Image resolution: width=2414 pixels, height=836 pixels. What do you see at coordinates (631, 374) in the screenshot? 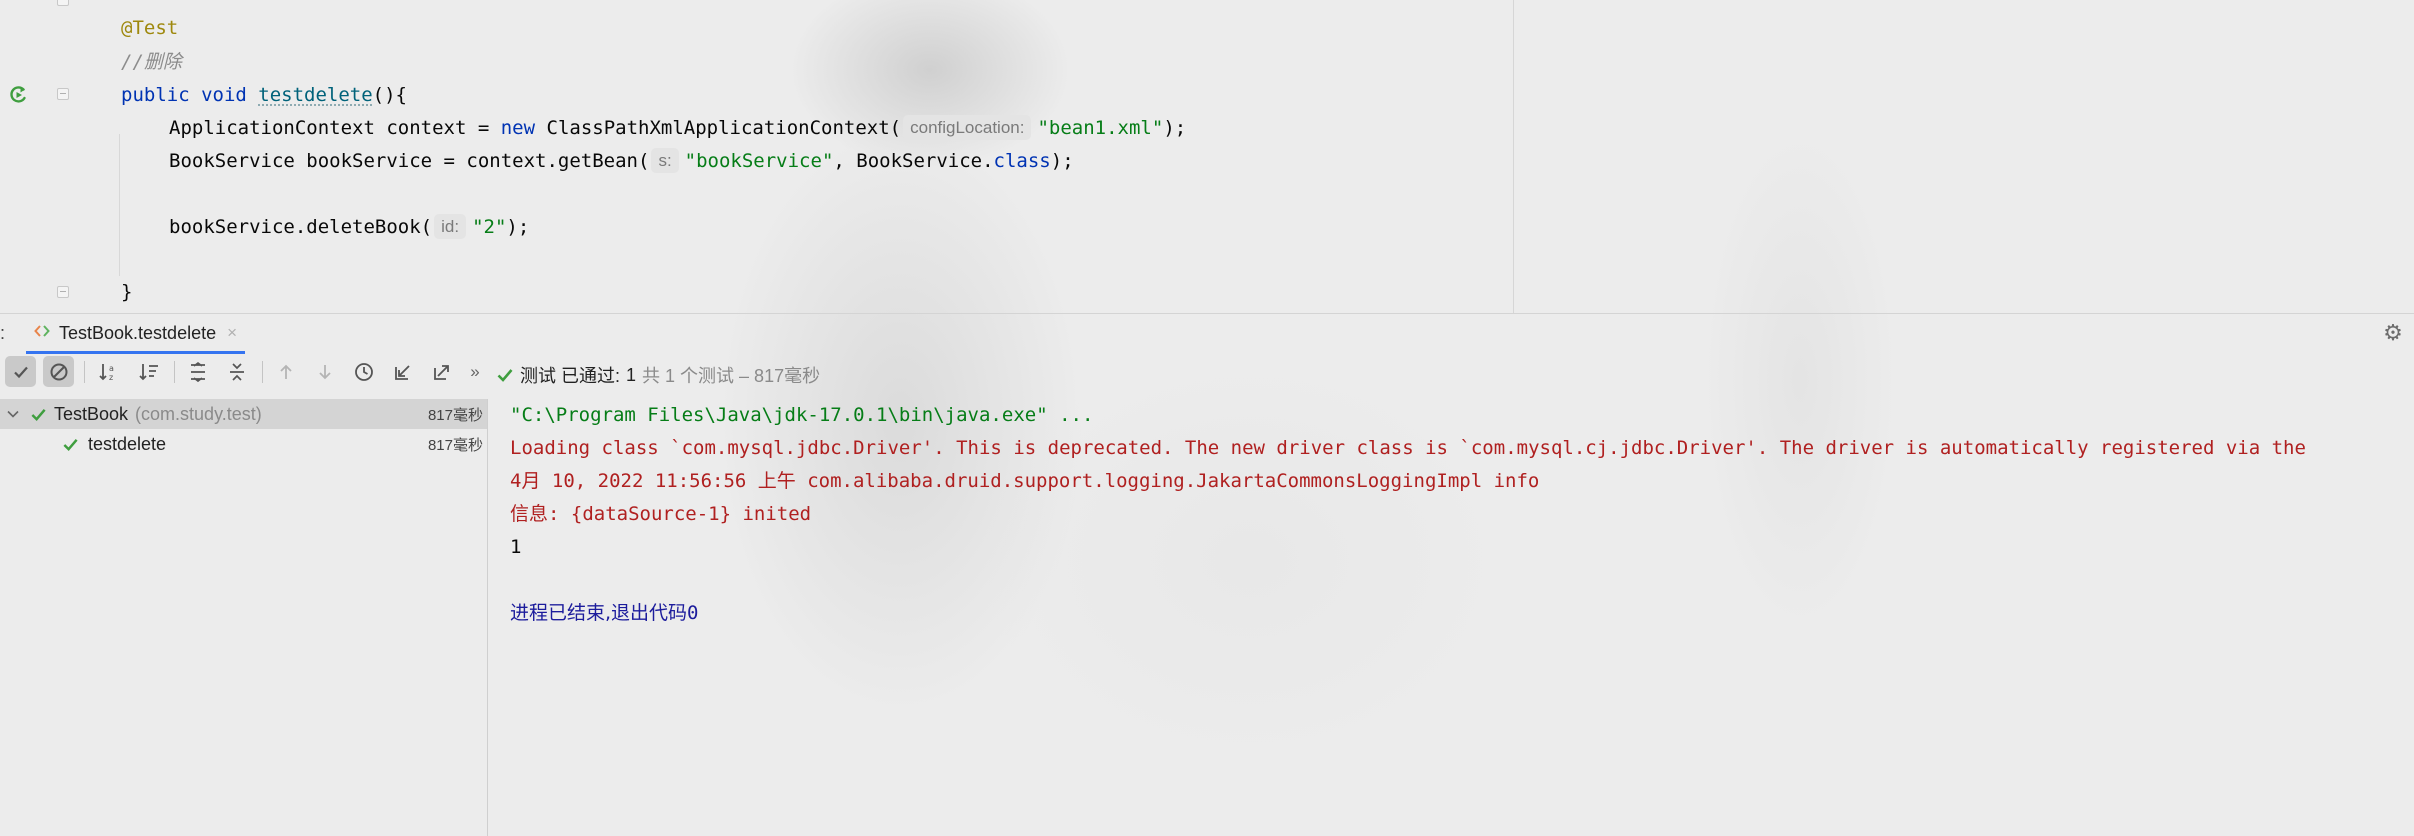
I see `status-count: 1` at bounding box center [631, 374].